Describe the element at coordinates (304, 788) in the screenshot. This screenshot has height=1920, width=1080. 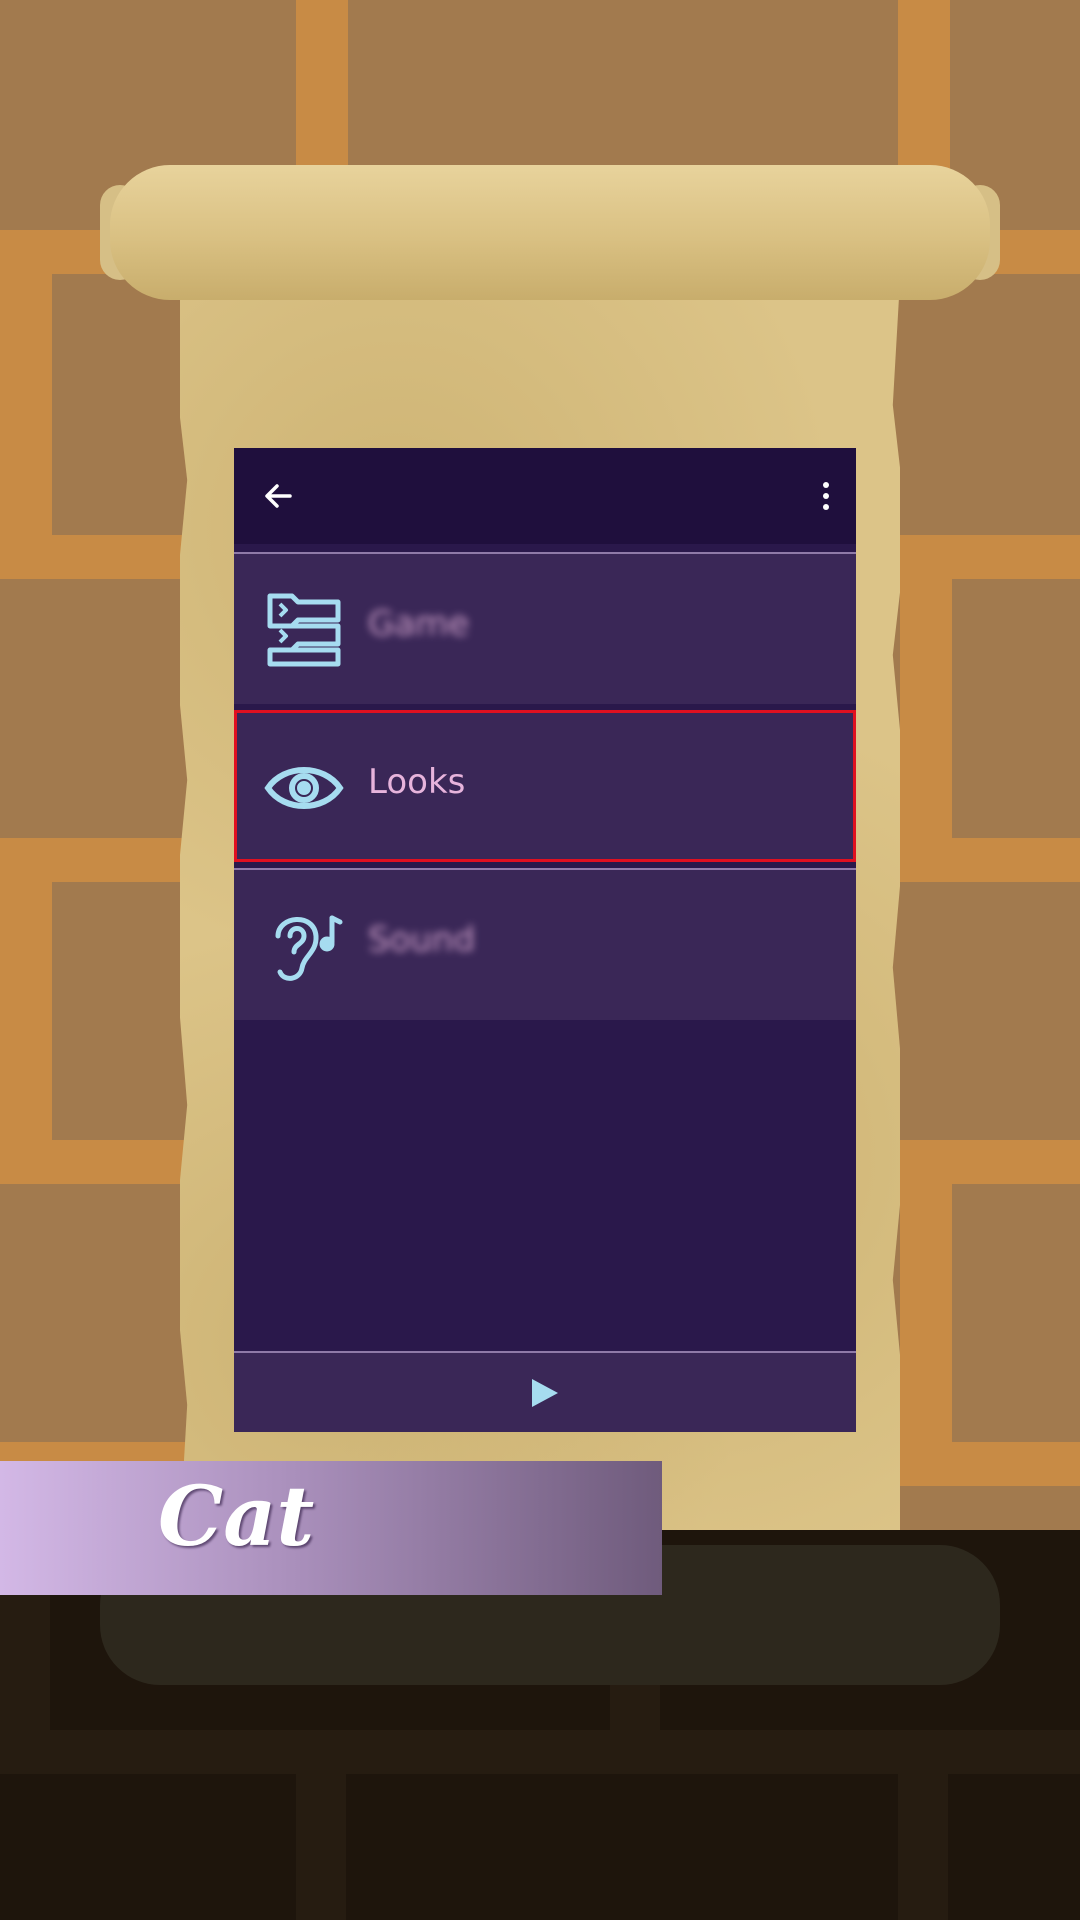
I see `eye-icon` at that location.